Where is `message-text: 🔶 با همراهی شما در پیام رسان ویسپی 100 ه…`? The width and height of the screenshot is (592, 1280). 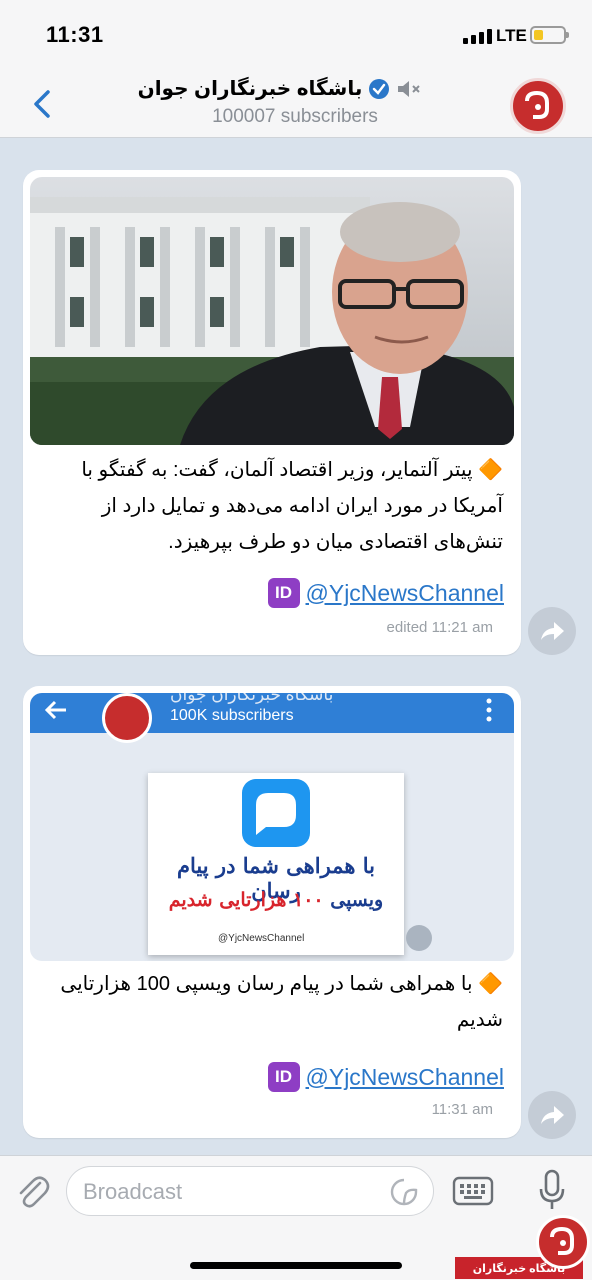 message-text: 🔶 با همراهی شما در پیام رسان ویسپی 100 ه… is located at coordinates (281, 1002).